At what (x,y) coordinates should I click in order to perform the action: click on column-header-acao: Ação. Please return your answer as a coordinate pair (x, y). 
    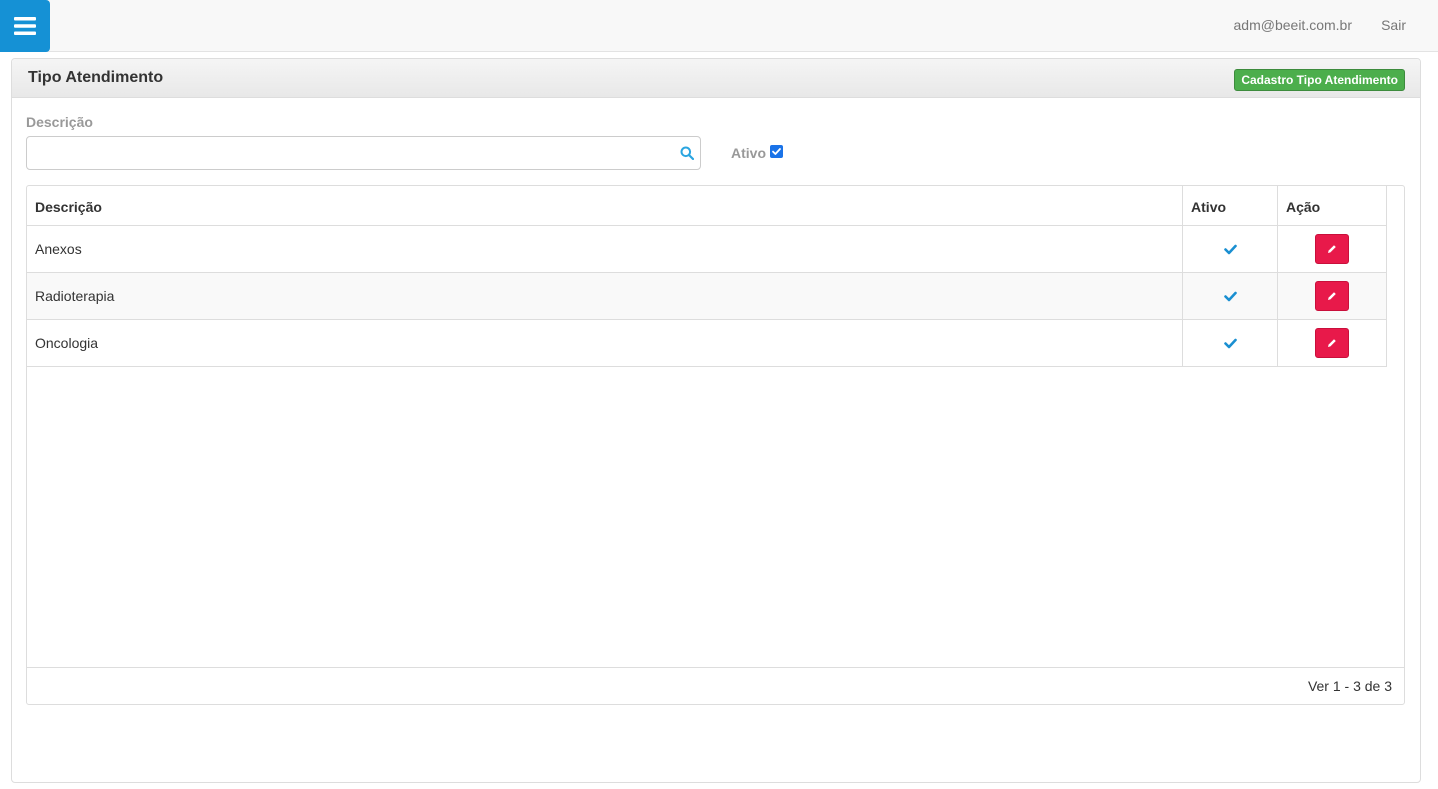
    Looking at the image, I should click on (1332, 206).